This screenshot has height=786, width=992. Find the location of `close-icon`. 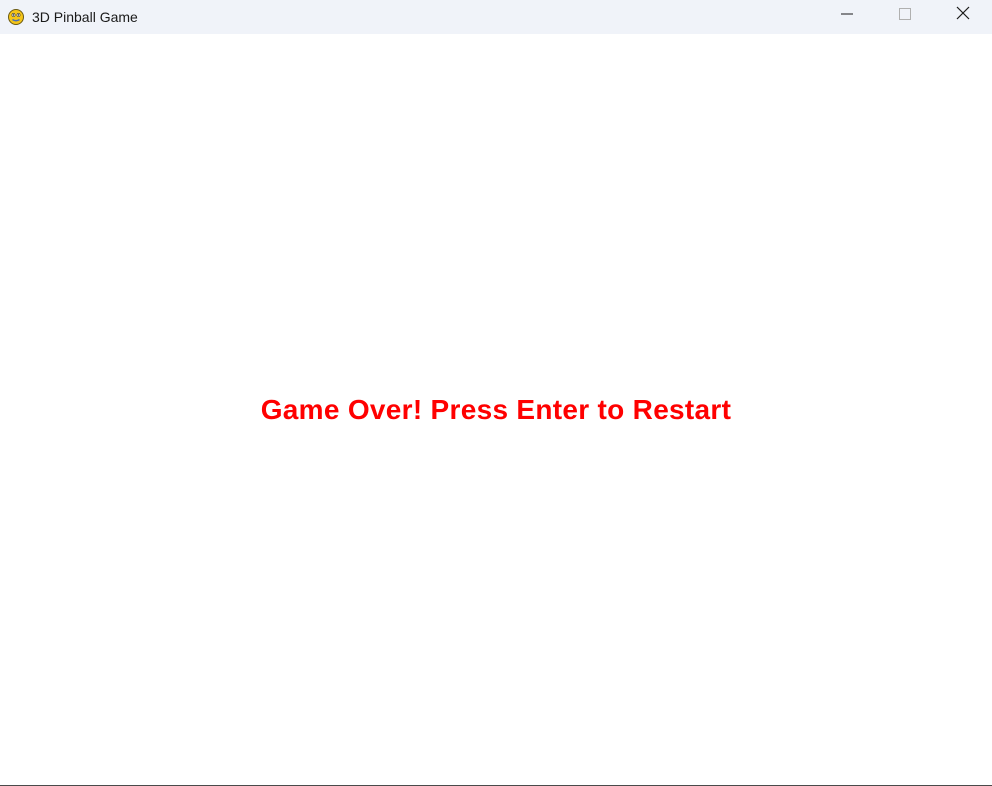

close-icon is located at coordinates (963, 15).